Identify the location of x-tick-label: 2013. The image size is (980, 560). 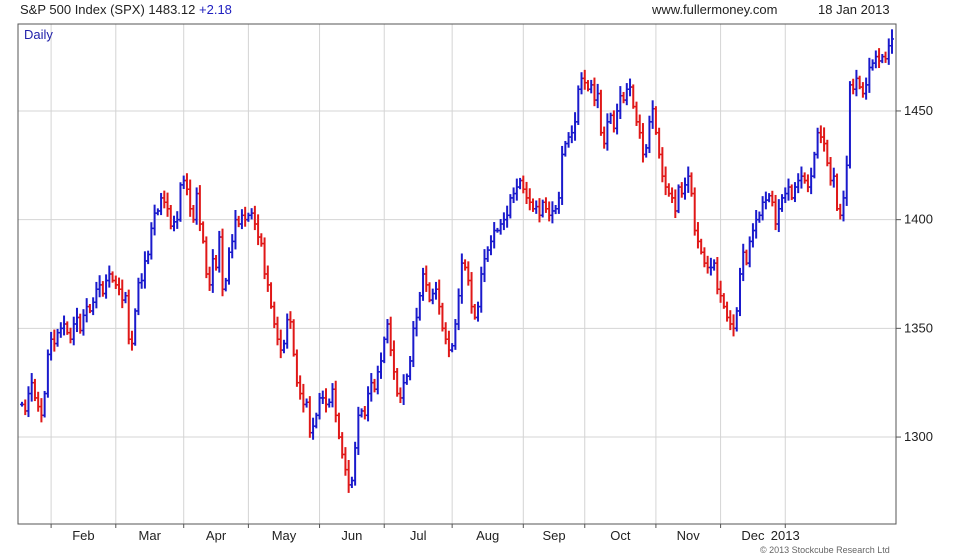
(785, 535).